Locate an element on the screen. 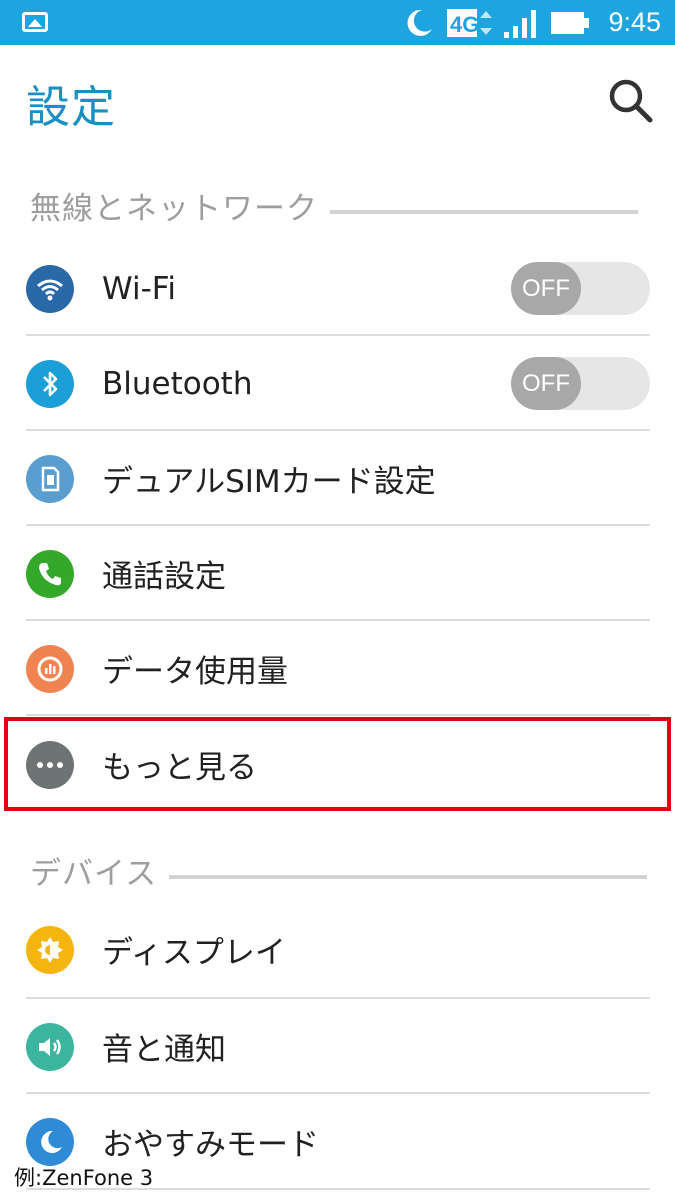 This screenshot has width=675, height=1200. brightness-icon is located at coordinates (50, 949).